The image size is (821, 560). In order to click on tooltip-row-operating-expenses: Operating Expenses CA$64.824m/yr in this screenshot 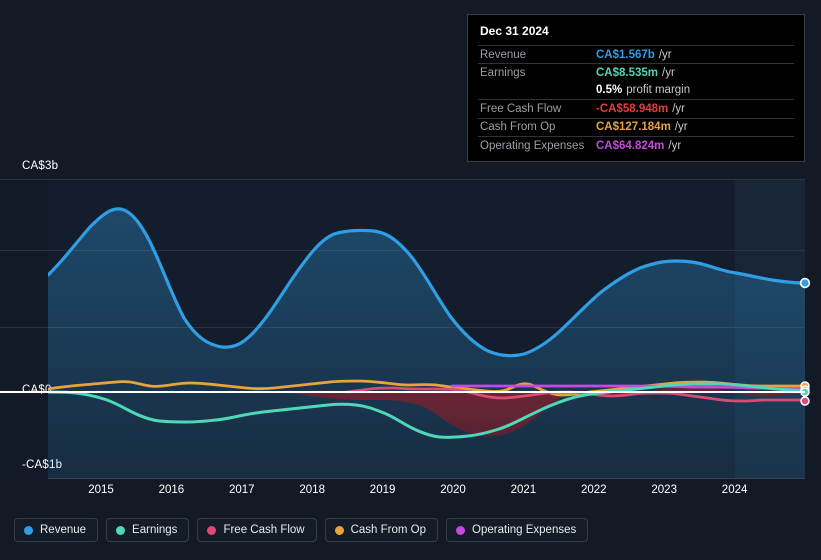, I will do `click(636, 144)`.